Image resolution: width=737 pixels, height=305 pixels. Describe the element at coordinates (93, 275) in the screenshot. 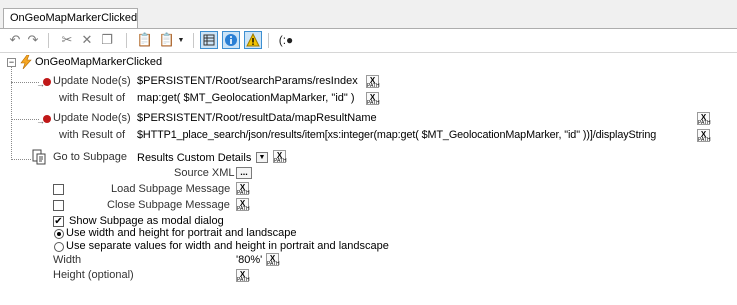

I see `height-label: Height (optional)` at that location.